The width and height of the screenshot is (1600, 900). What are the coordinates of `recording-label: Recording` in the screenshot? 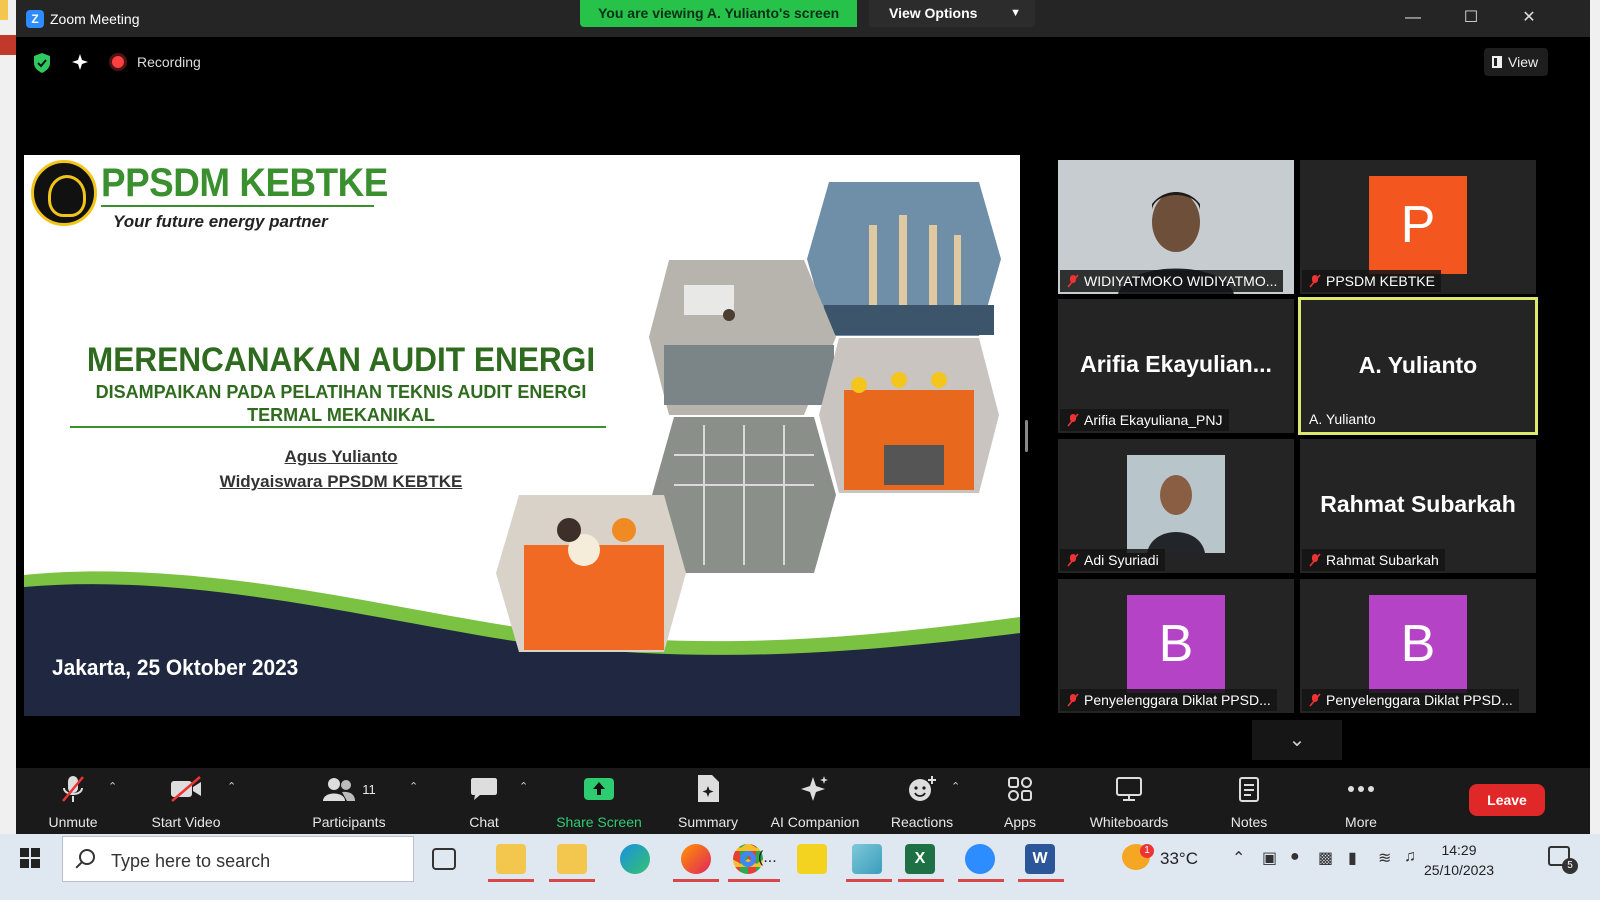 It's located at (169, 62).